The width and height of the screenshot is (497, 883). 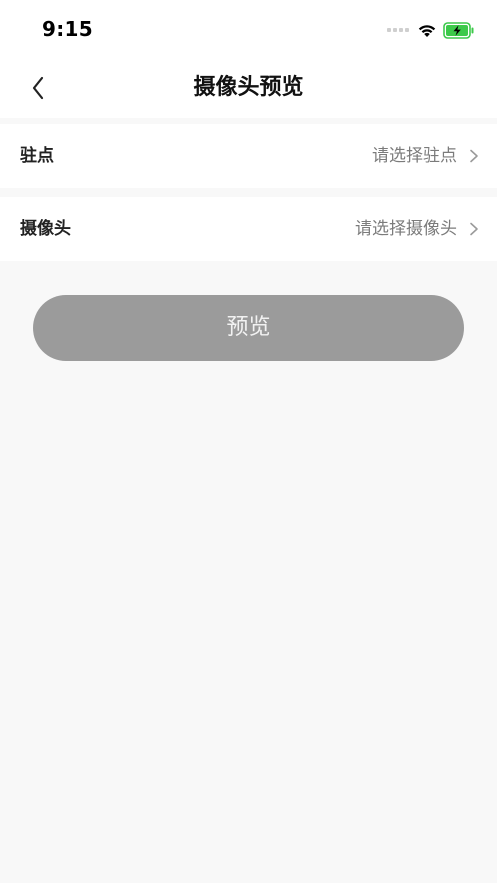 What do you see at coordinates (248, 229) in the screenshot?
I see `camera-select-row: 摄像头 请选择摄像头` at bounding box center [248, 229].